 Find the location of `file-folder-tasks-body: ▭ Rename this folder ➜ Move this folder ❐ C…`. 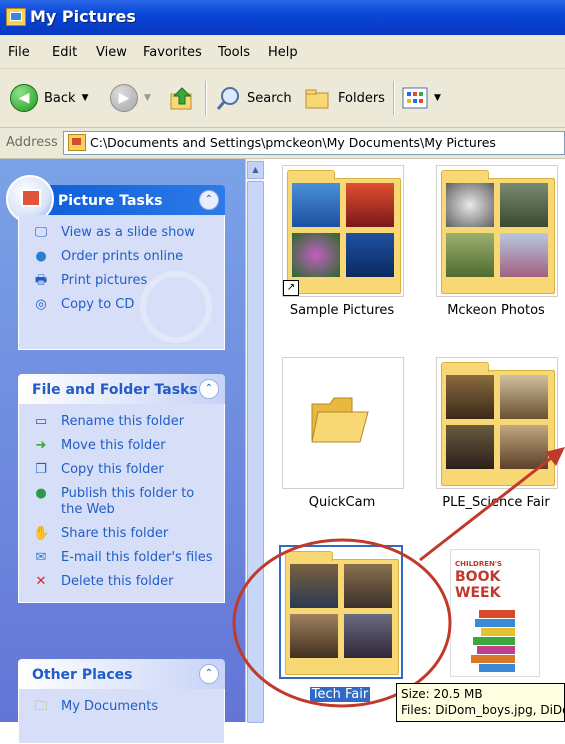

file-folder-tasks-body: ▭ Rename this folder ➜ Move this folder ❐ C… is located at coordinates (121, 503).